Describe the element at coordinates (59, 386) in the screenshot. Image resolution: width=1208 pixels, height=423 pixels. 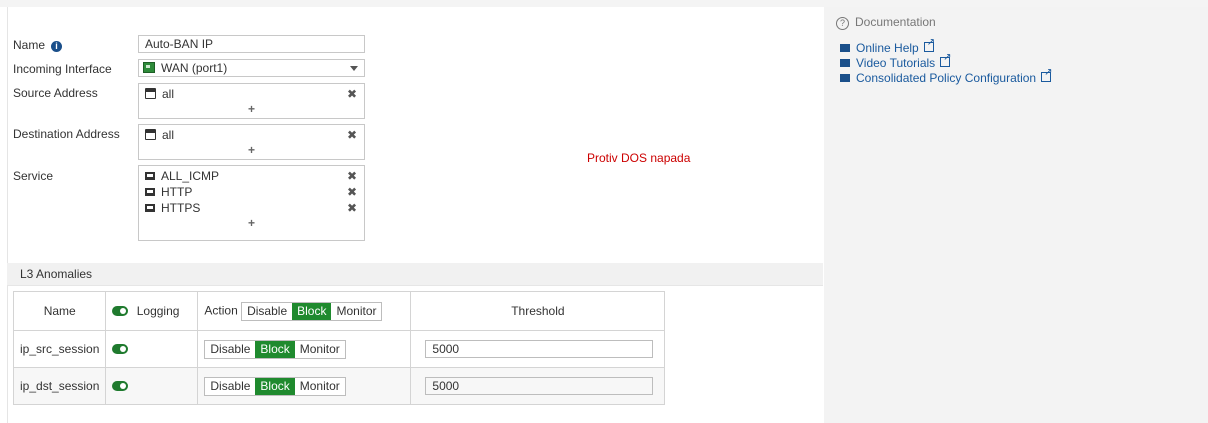
I see `row-name: ip_dst_session` at that location.